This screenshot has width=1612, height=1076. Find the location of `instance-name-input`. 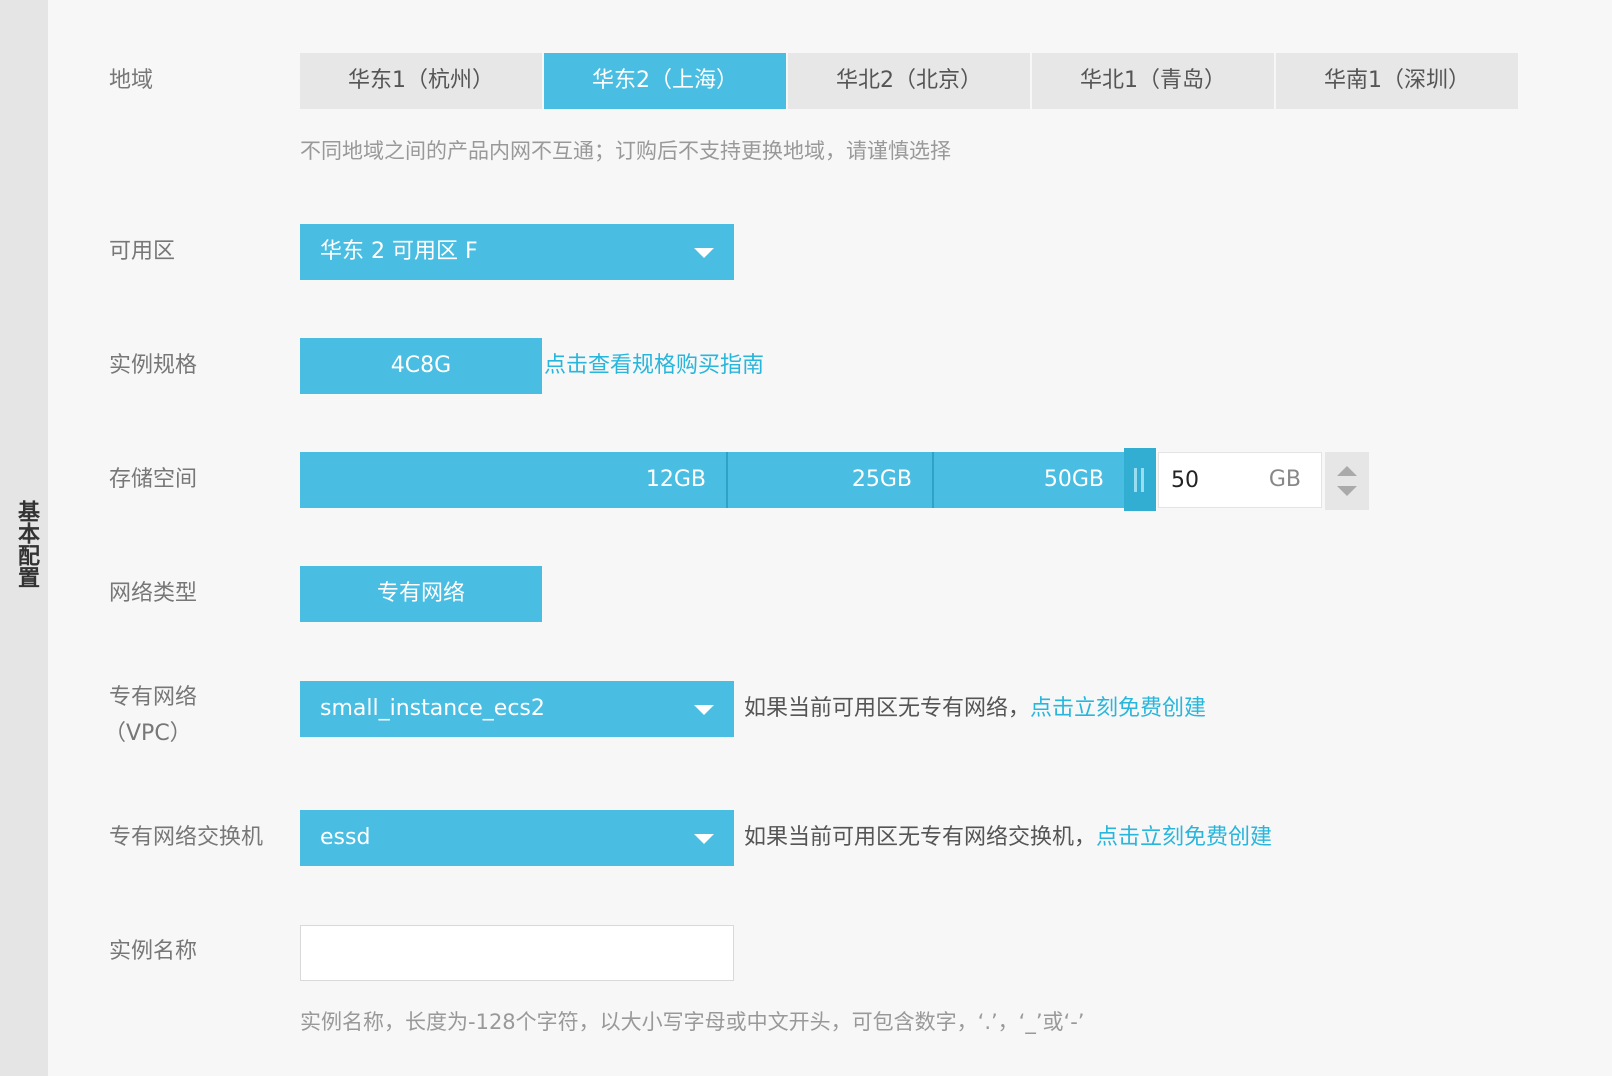

instance-name-input is located at coordinates (517, 953).